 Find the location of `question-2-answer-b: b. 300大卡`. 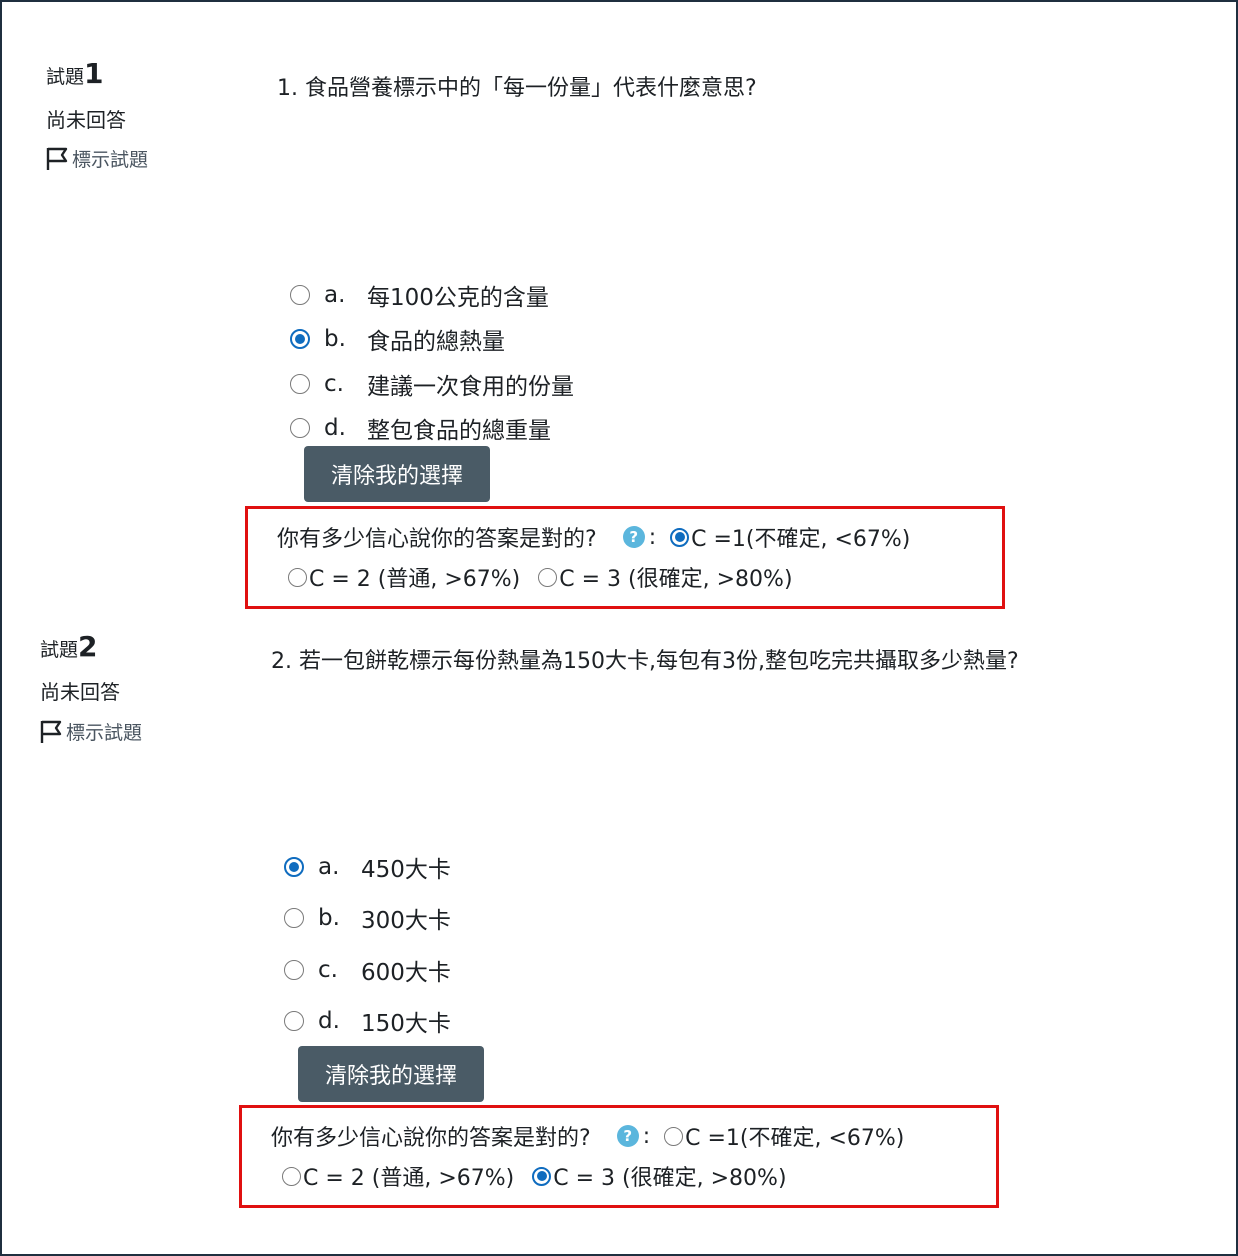

question-2-answer-b: b. 300大卡 is located at coordinates (367, 918).